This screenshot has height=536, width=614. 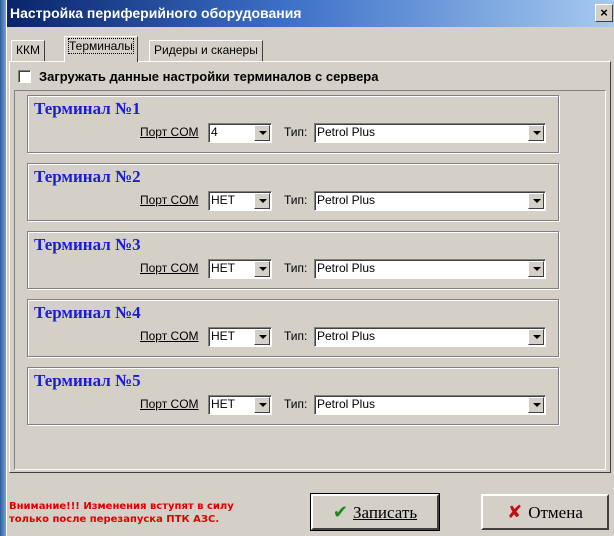 I want to click on cancel-button: ✘ Отмена, so click(x=545, y=512).